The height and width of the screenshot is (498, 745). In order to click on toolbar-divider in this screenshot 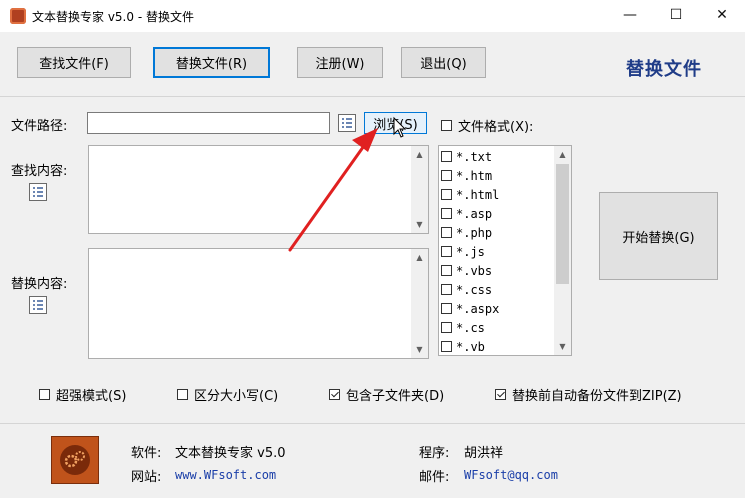, I will do `click(372, 96)`.